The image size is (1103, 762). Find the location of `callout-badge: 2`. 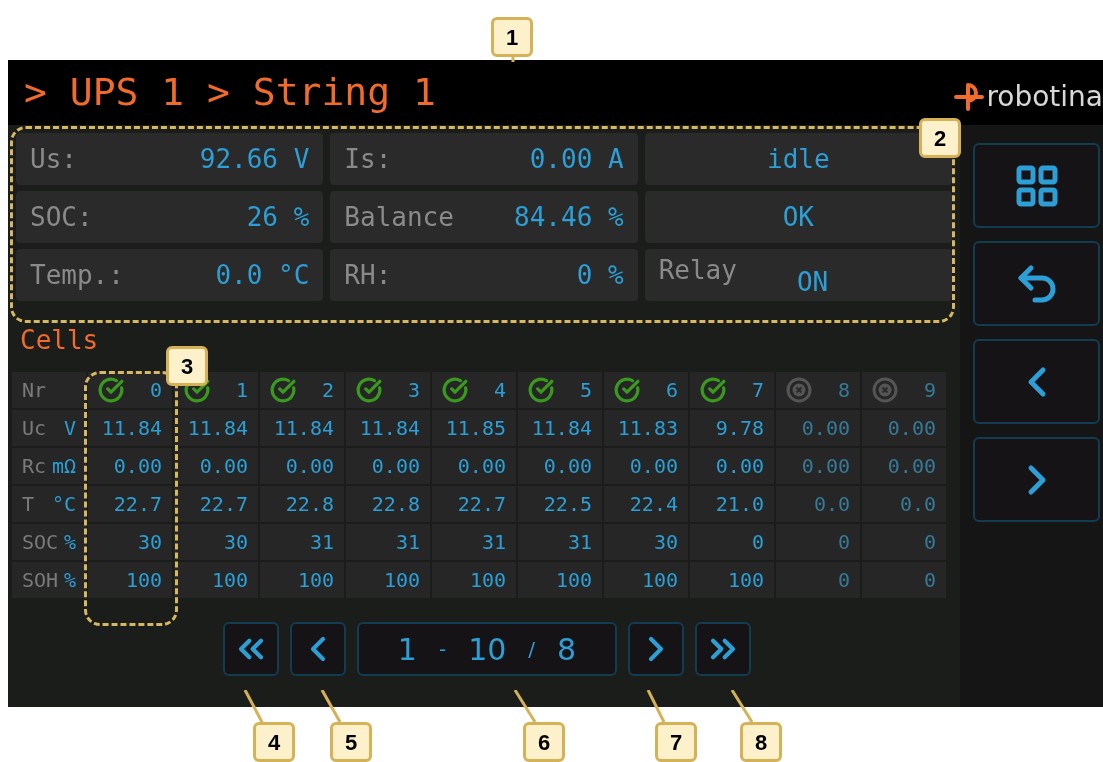

callout-badge: 2 is located at coordinates (940, 138).